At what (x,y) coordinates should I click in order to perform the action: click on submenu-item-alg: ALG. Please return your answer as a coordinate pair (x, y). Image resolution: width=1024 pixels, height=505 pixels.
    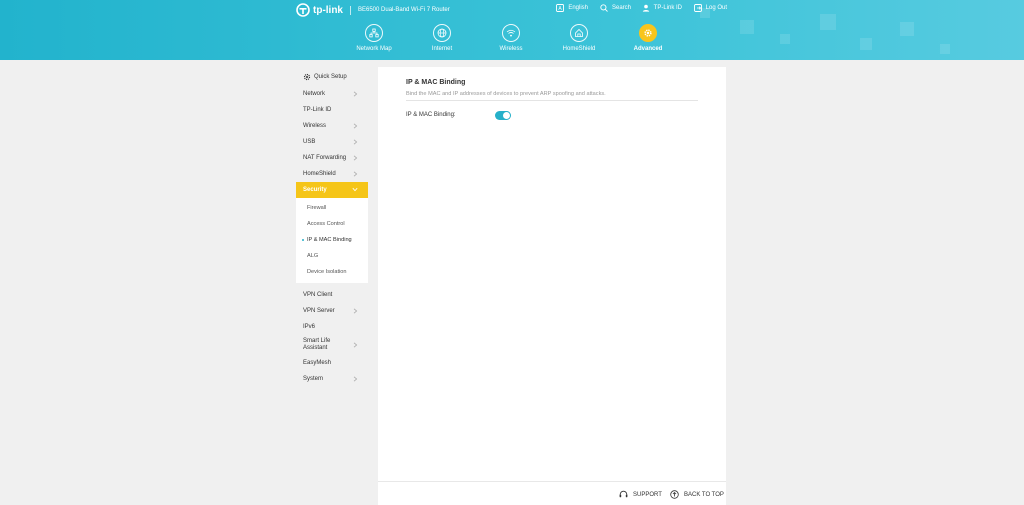
    Looking at the image, I should click on (332, 256).